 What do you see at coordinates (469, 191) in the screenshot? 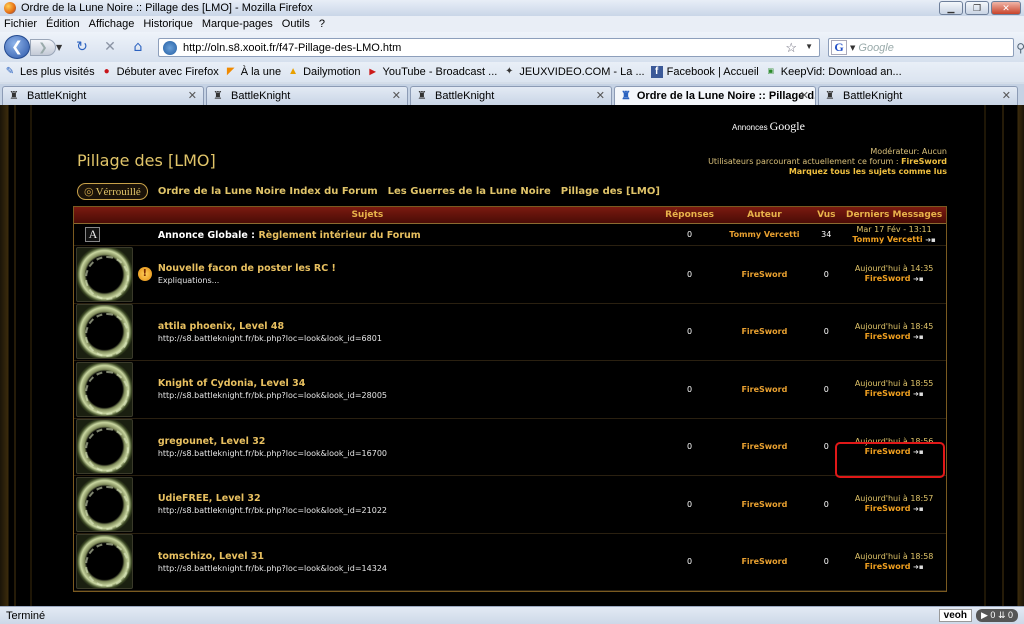
I see `breadcrumb-category: Les Guerres de la Lune Noire` at bounding box center [469, 191].